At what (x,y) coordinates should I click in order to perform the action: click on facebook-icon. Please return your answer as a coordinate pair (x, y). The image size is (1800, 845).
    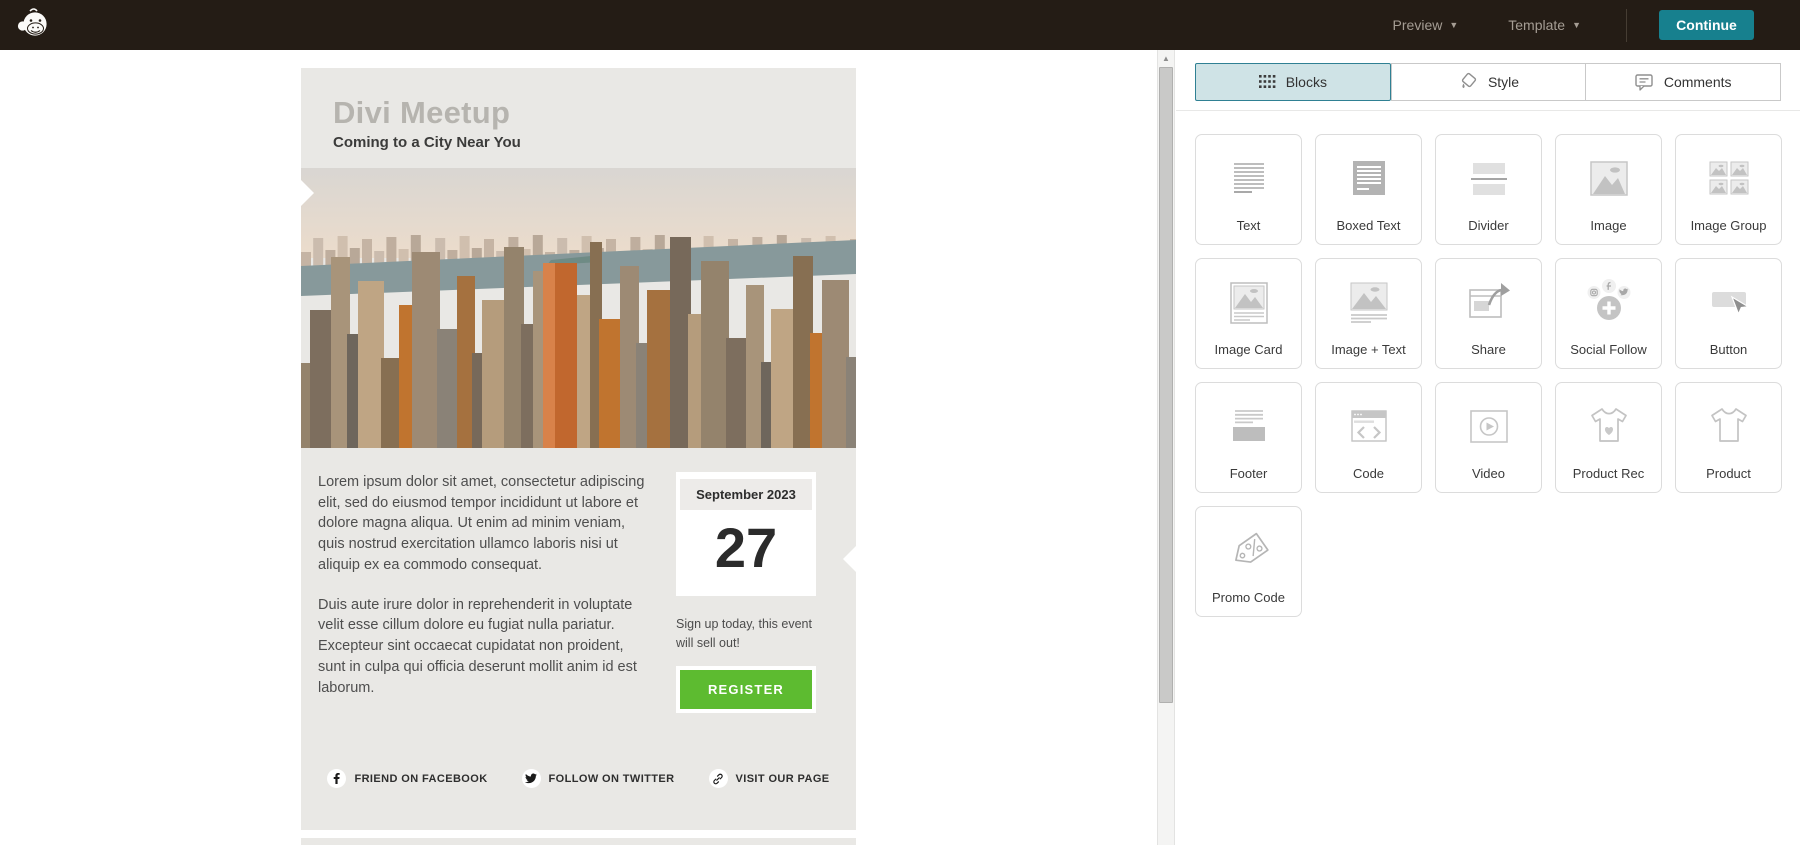
    Looking at the image, I should click on (337, 779).